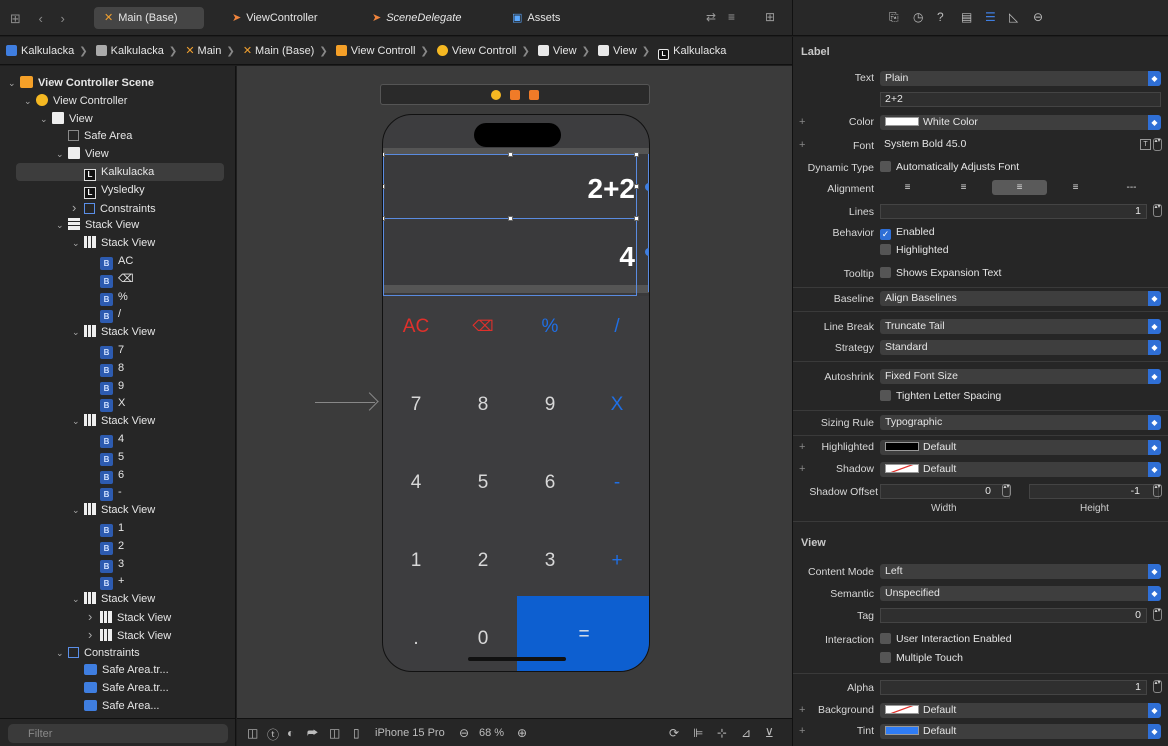  I want to click on highlighted-color-popup: Default ◆, so click(1020, 447).